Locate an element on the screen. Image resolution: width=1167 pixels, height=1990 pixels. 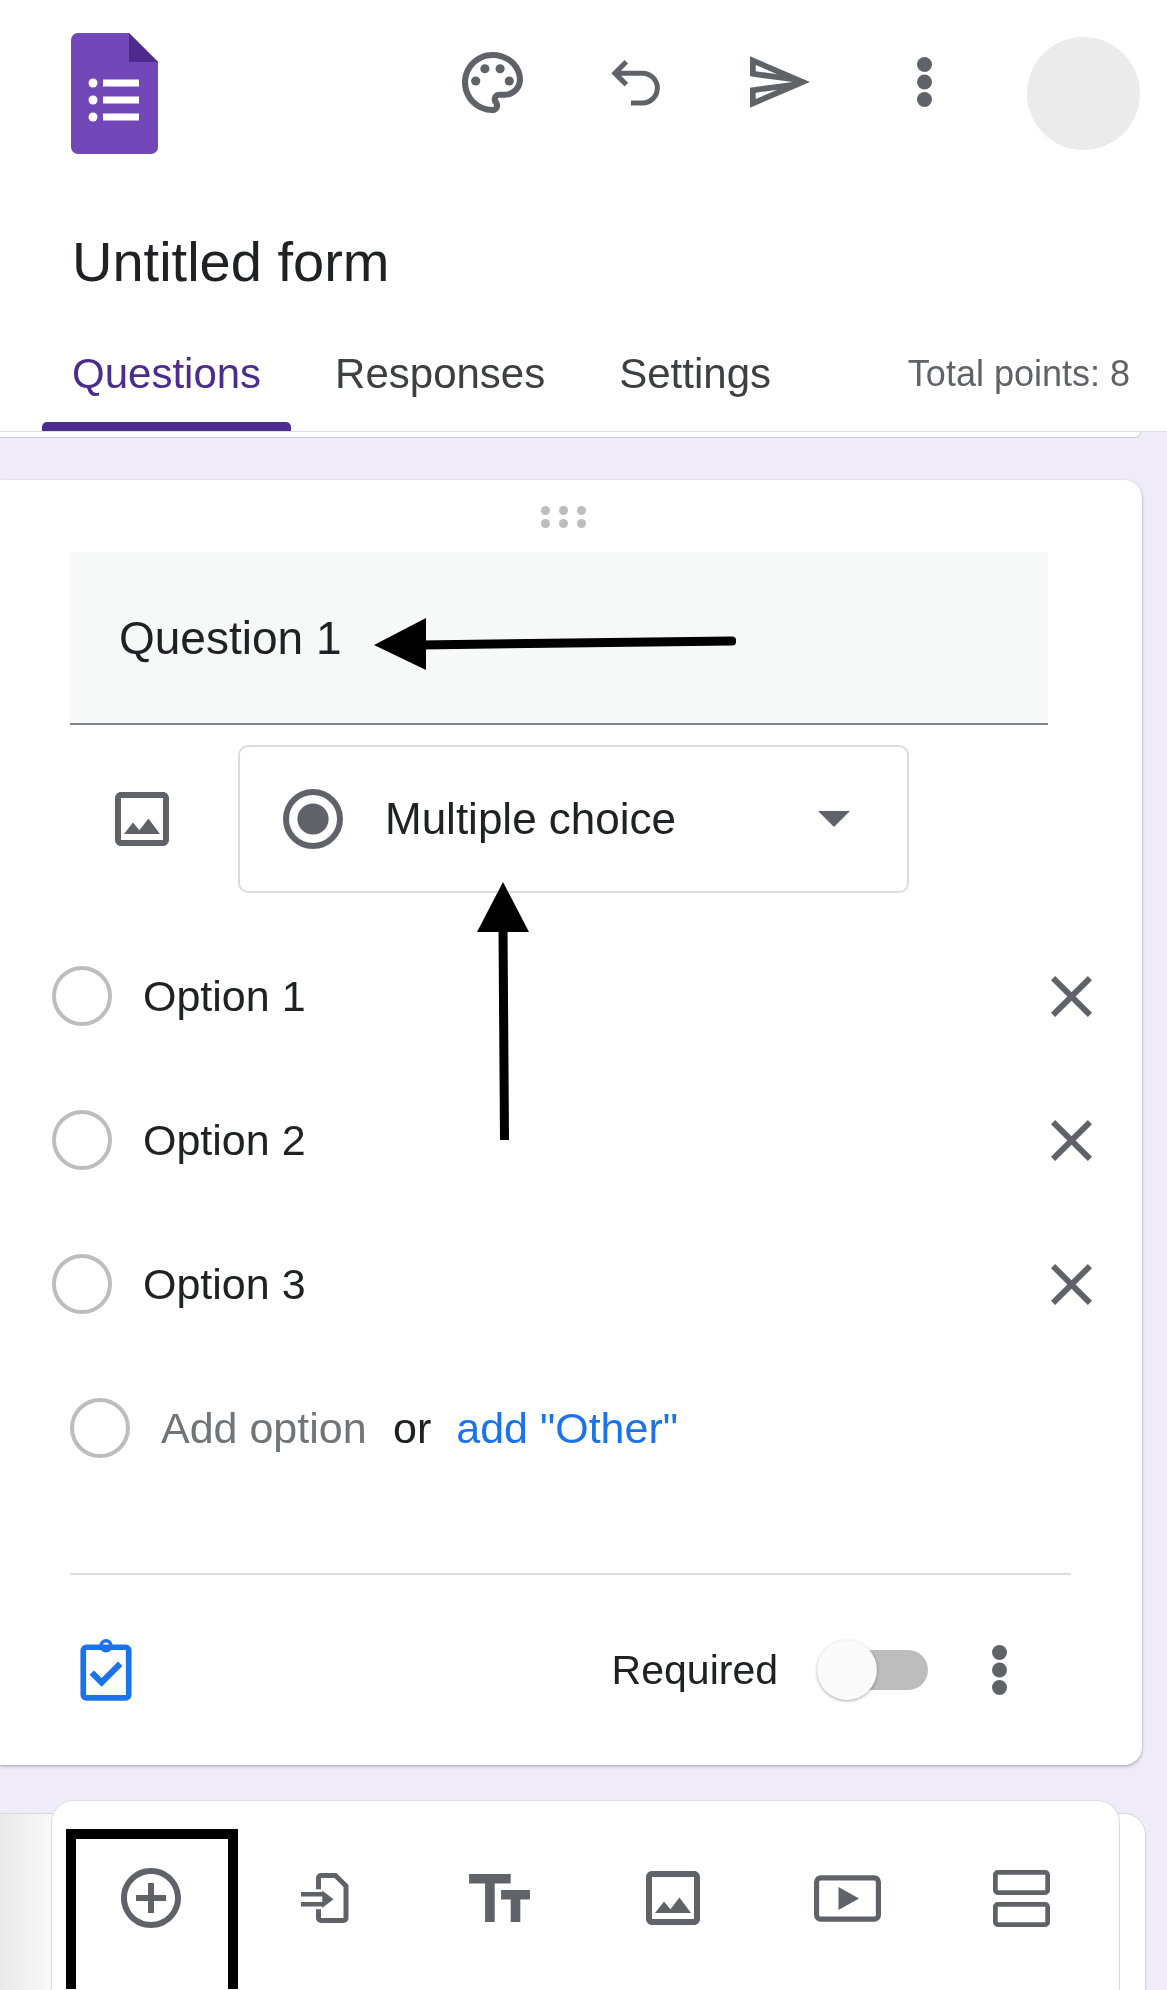
option-label: Option 3 is located at coordinates (224, 1284).